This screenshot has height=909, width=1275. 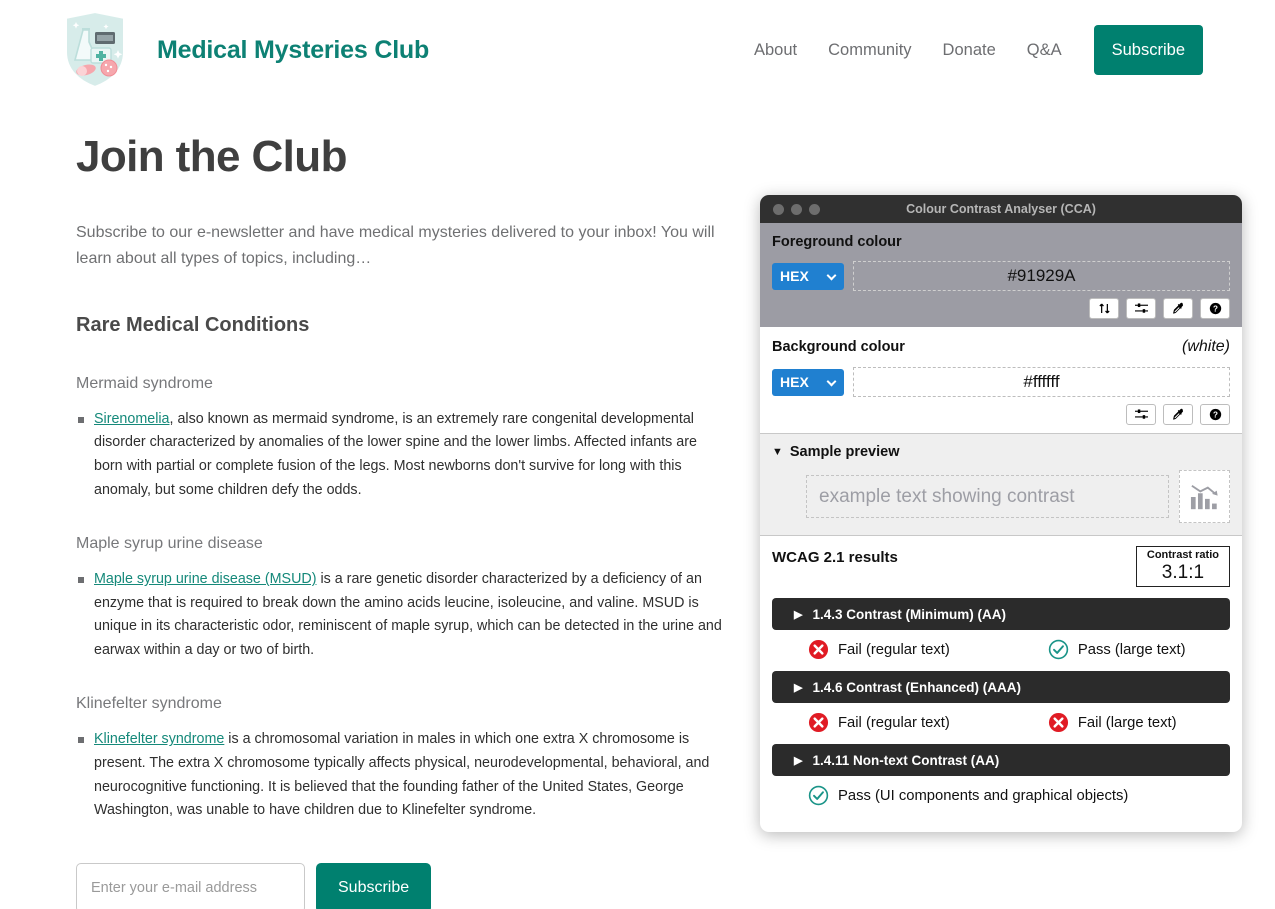 I want to click on foreground-colour-panel: Foreground colour HEX #91929A ?, so click(x=1001, y=275).